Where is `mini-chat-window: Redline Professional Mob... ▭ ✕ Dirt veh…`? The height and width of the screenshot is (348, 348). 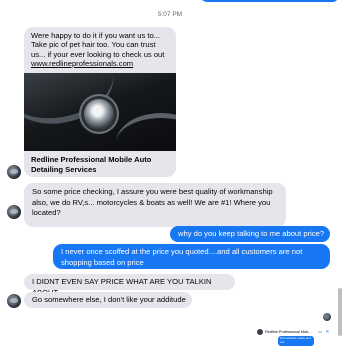
mini-chat-window: Redline Professional Mob... ▭ ✕ Dirt veh… is located at coordinates (295, 338).